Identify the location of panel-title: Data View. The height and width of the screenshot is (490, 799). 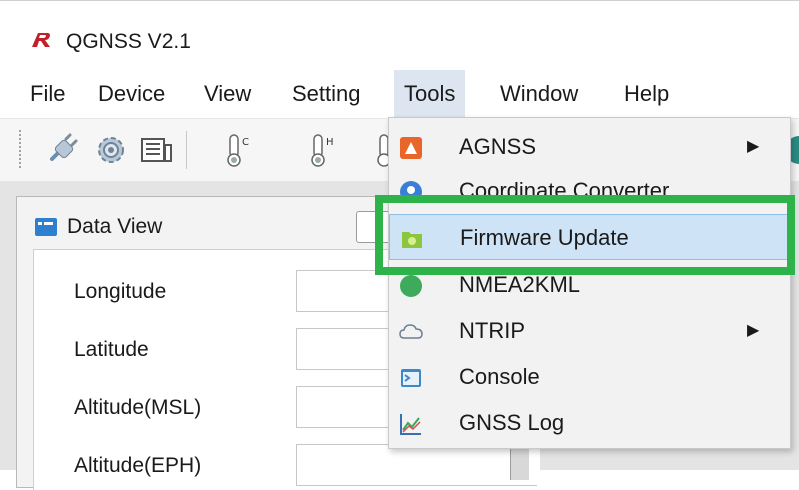
(115, 226).